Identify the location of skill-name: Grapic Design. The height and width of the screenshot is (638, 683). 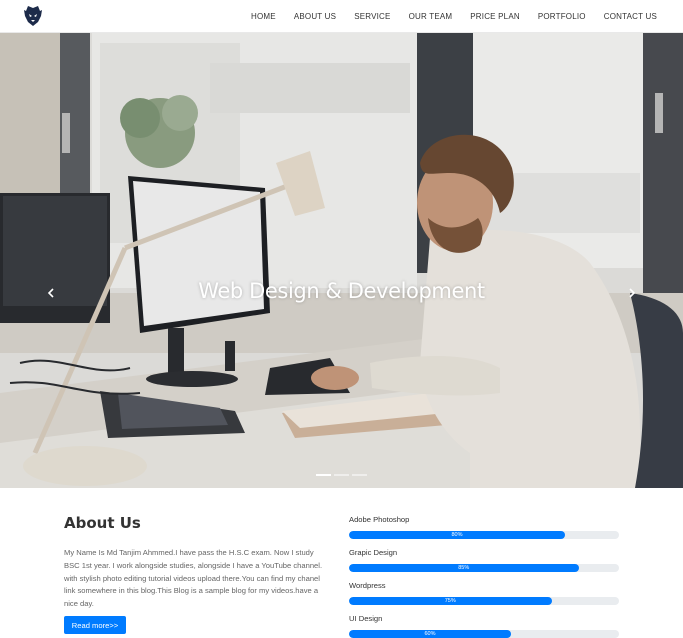
(373, 552).